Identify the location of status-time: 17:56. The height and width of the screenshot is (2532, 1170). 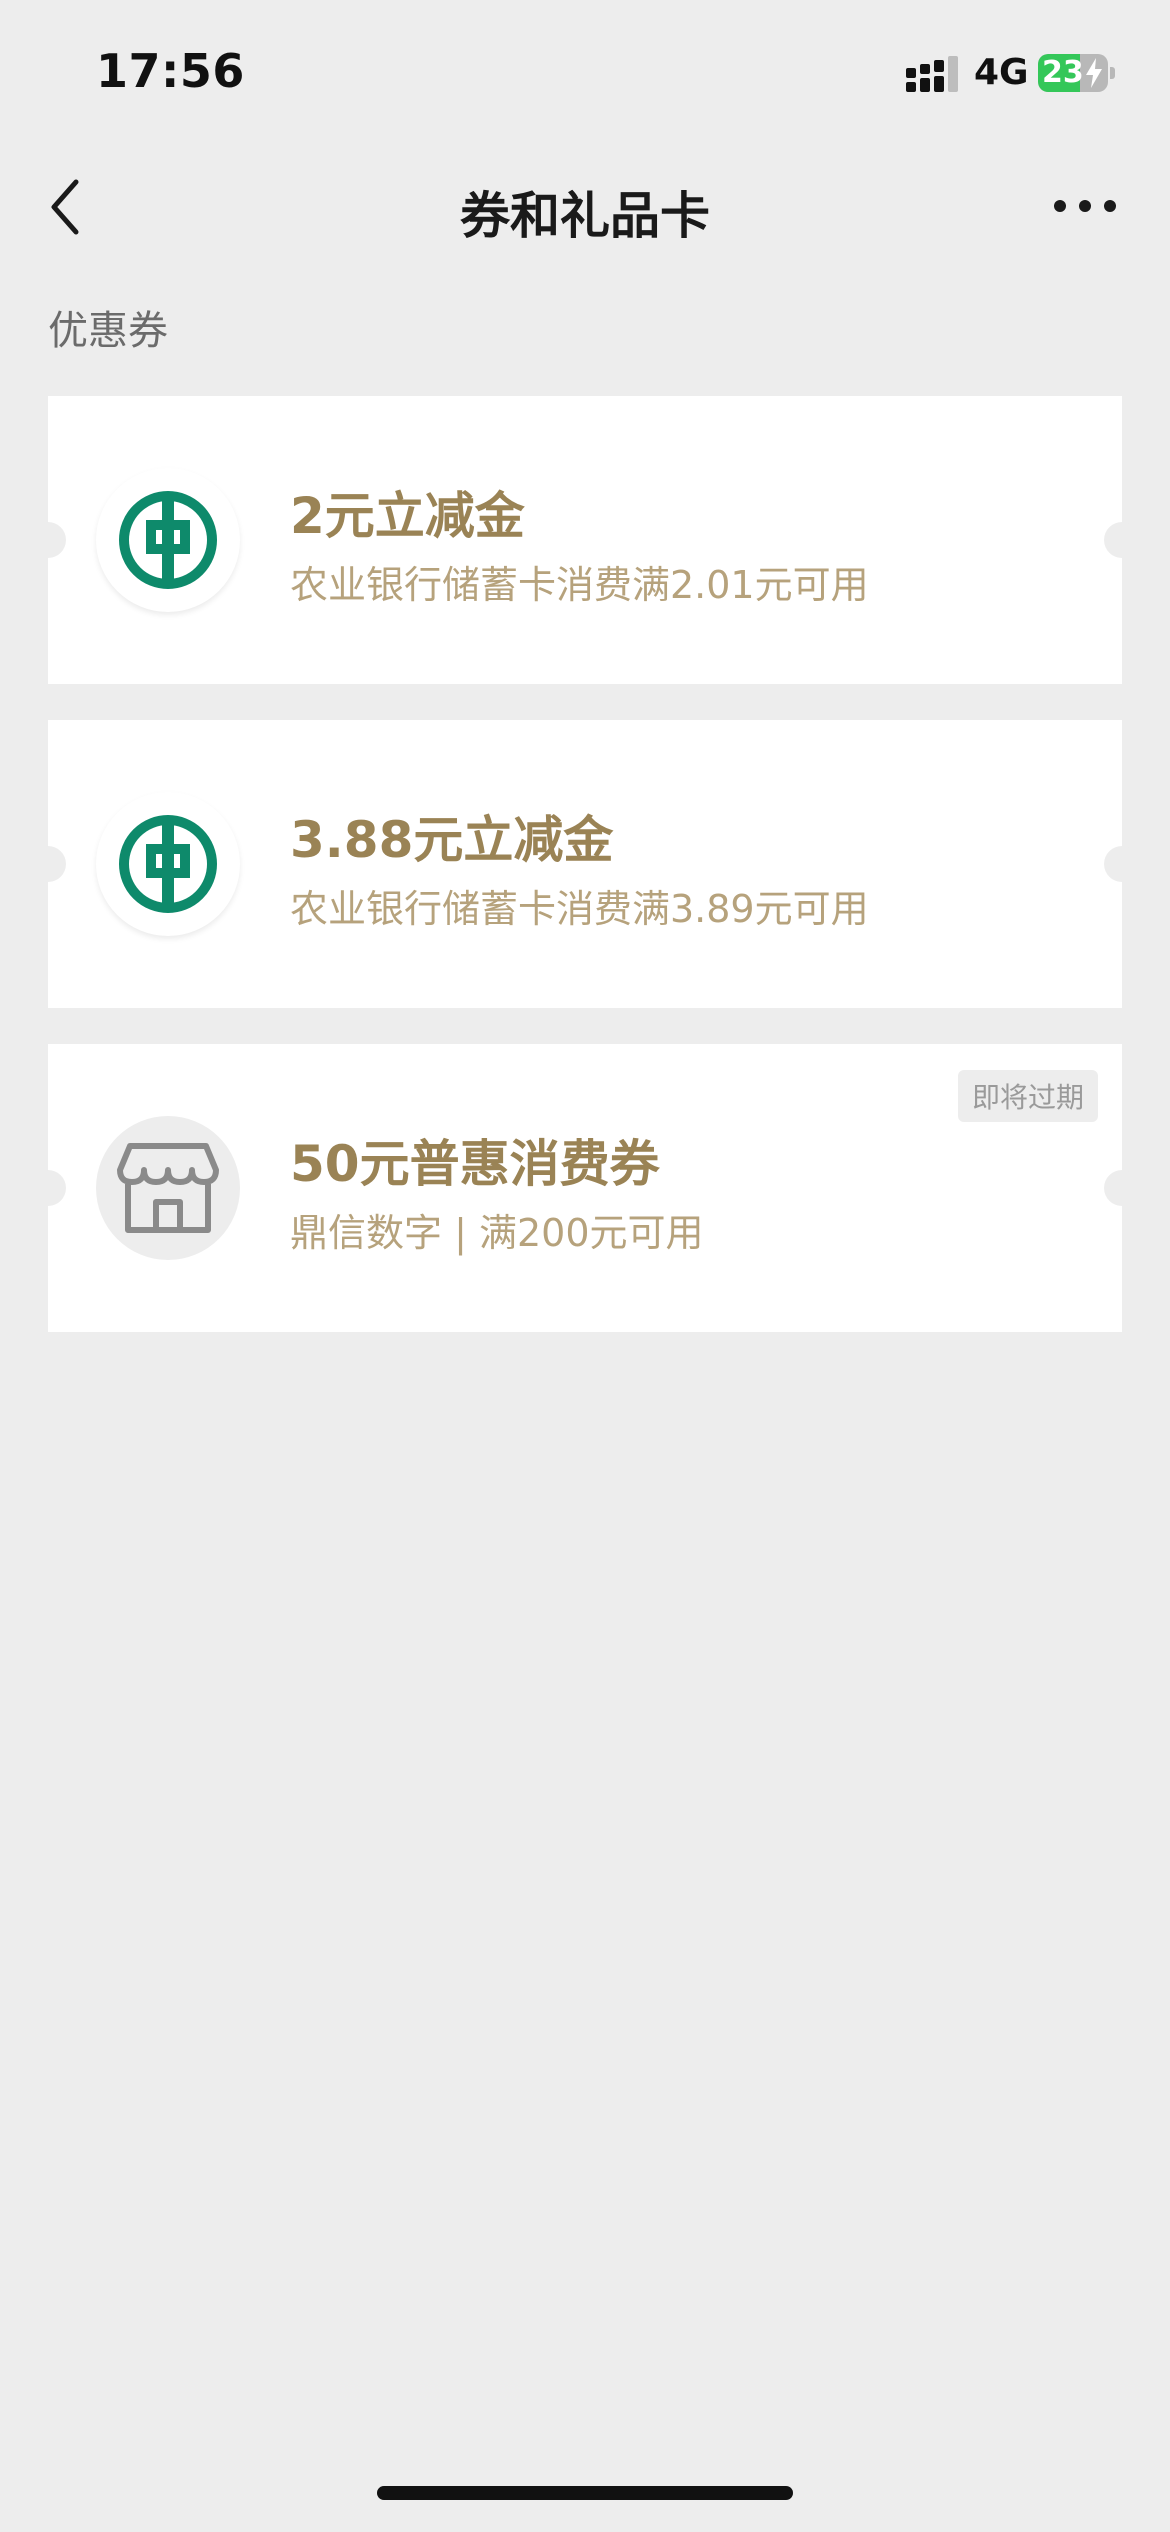
(170, 71).